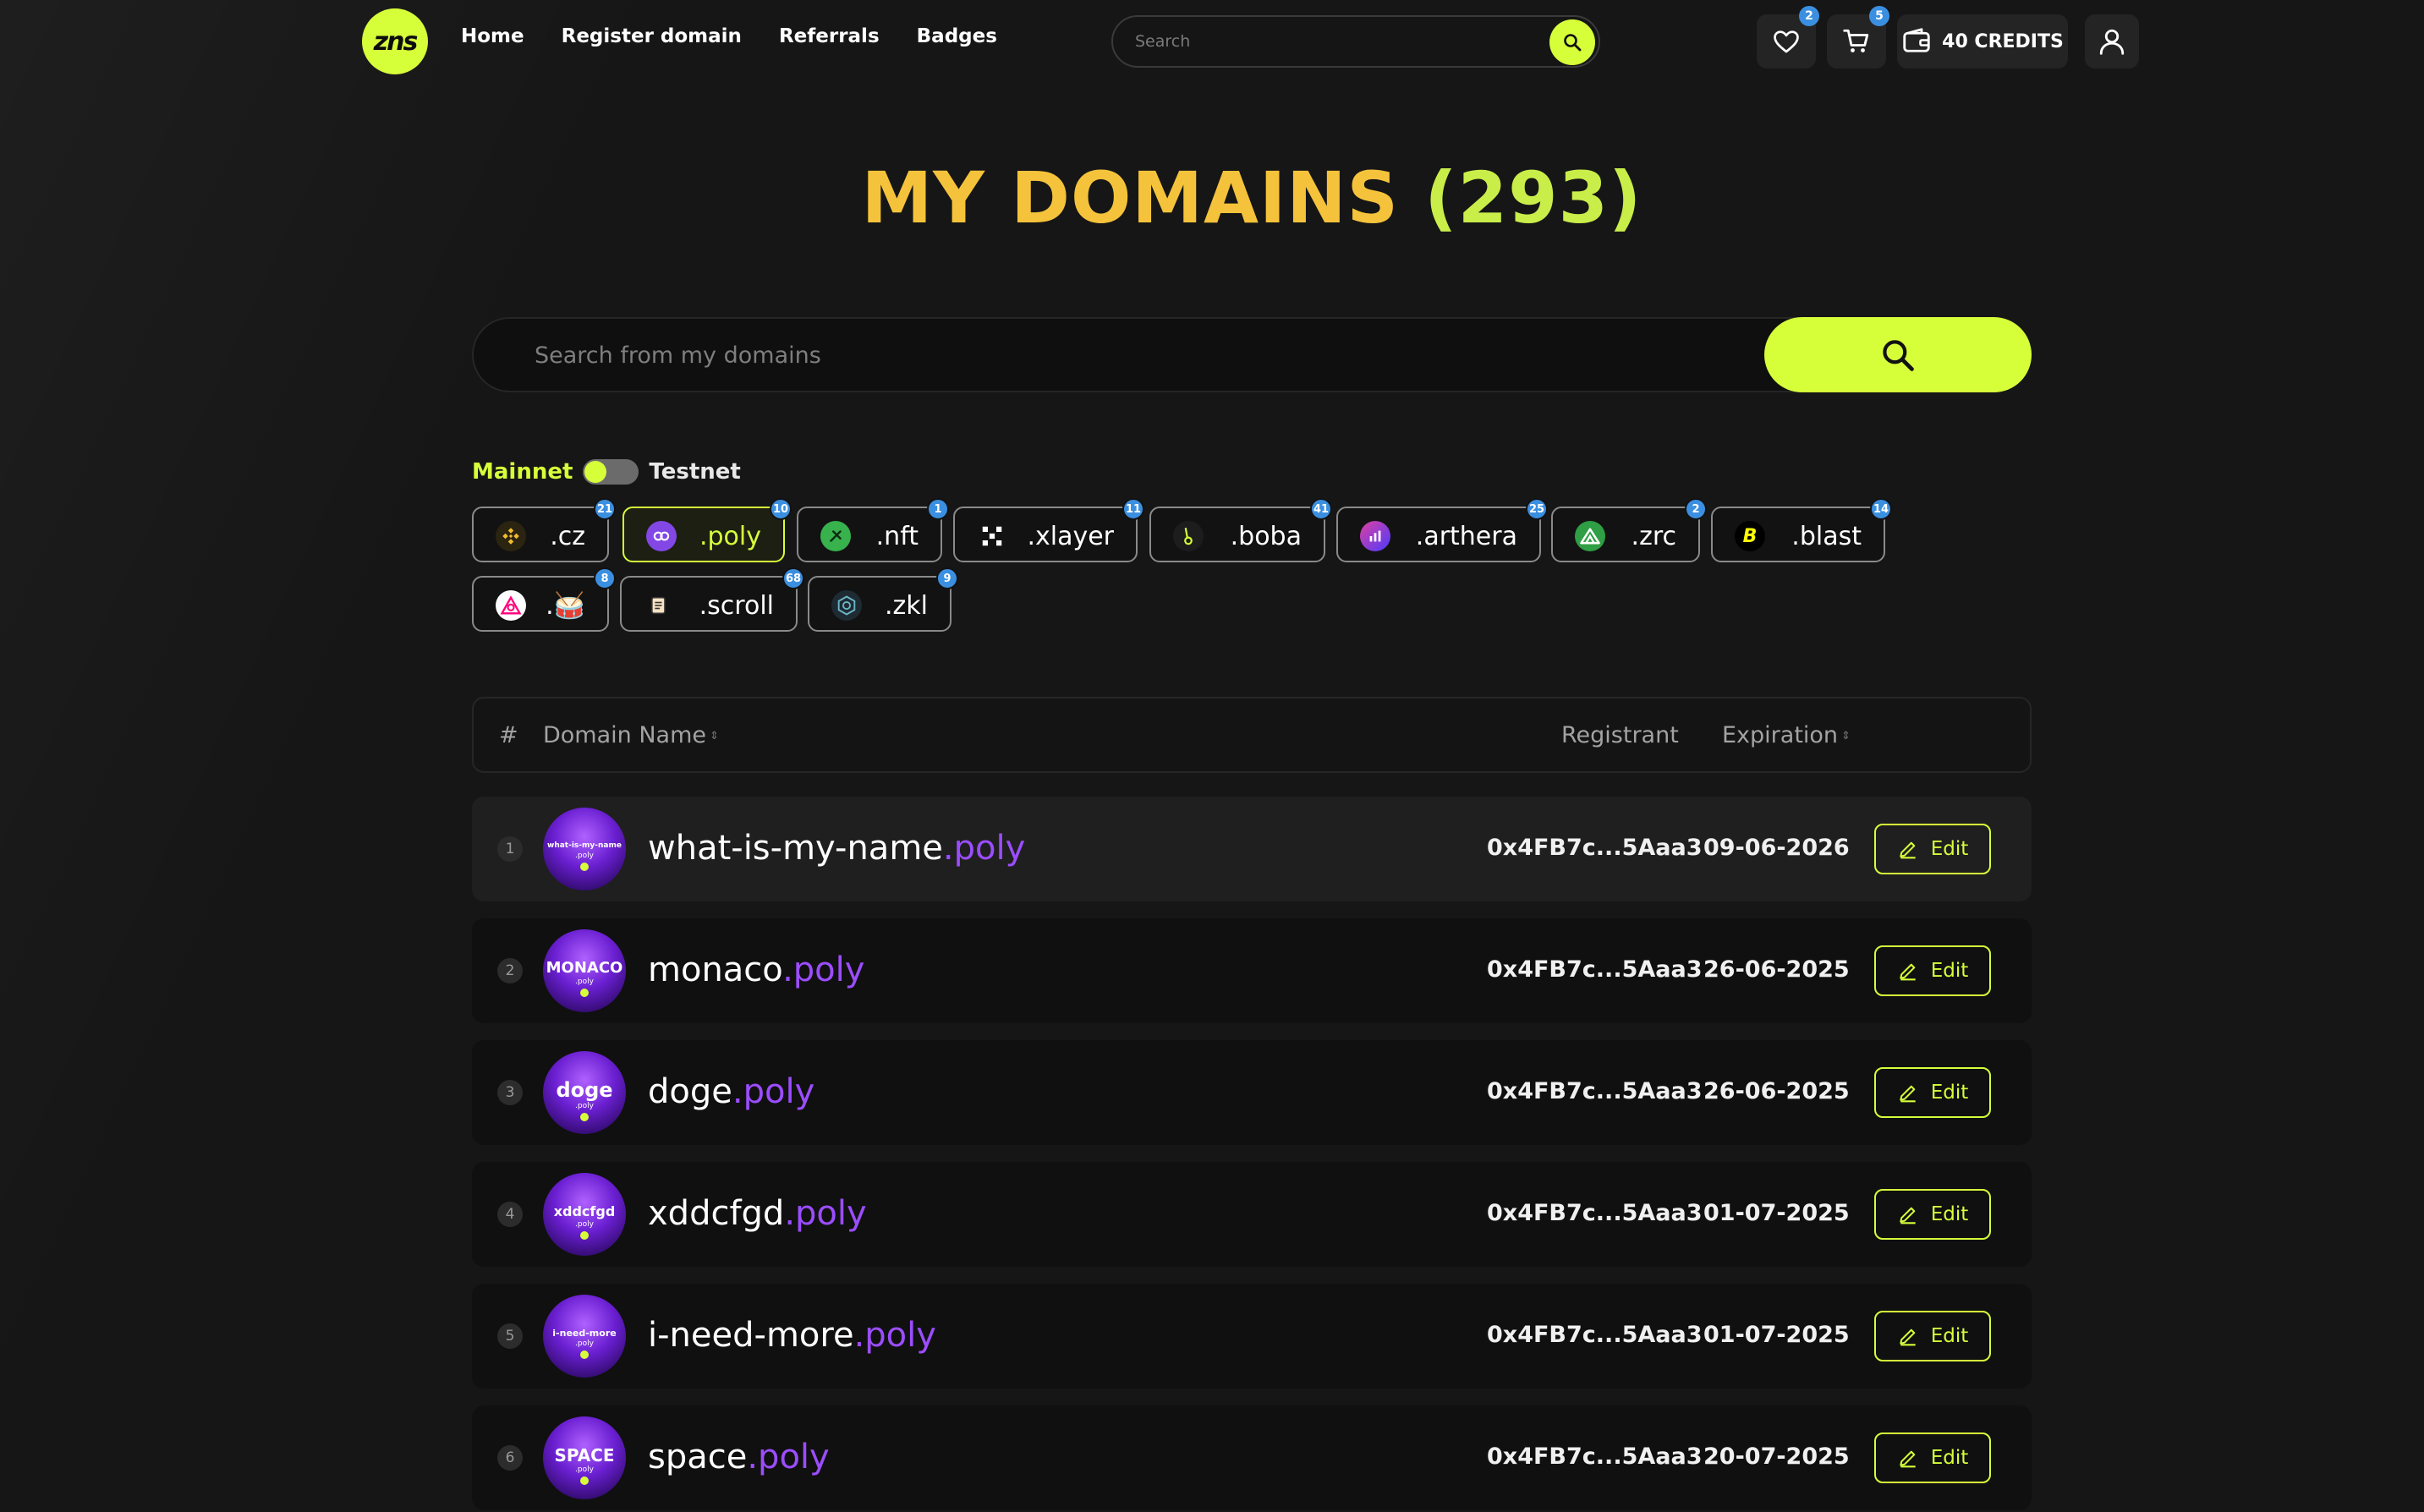 Image resolution: width=2424 pixels, height=1512 pixels. Describe the element at coordinates (1537, 509) in the screenshot. I see `tld-count-badge: 25` at that location.